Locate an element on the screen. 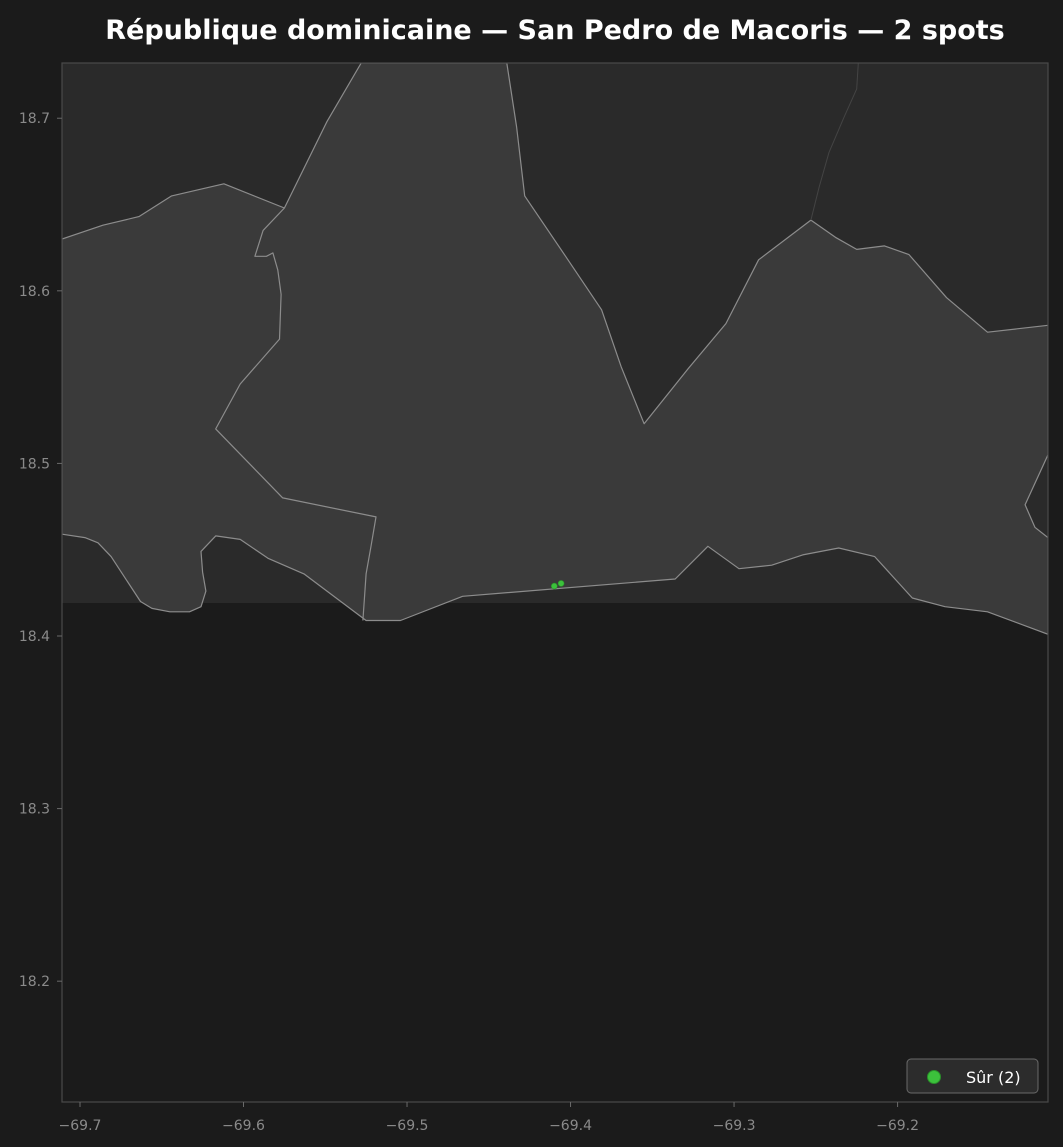 Image resolution: width=1063 pixels, height=1147 pixels. legend: Sûr (2) is located at coordinates (972, 1076).